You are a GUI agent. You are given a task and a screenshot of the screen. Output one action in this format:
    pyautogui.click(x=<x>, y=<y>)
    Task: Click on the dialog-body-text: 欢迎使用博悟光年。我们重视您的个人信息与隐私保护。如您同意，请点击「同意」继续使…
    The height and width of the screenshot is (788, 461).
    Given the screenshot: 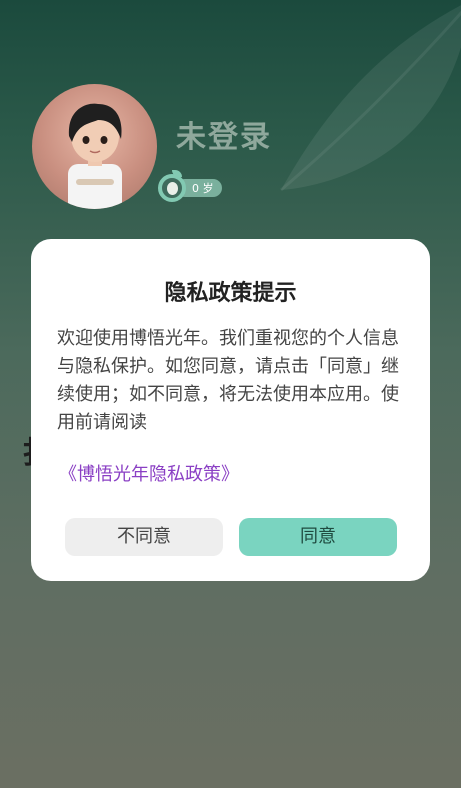 What is the action you would take?
    pyautogui.click(x=228, y=380)
    